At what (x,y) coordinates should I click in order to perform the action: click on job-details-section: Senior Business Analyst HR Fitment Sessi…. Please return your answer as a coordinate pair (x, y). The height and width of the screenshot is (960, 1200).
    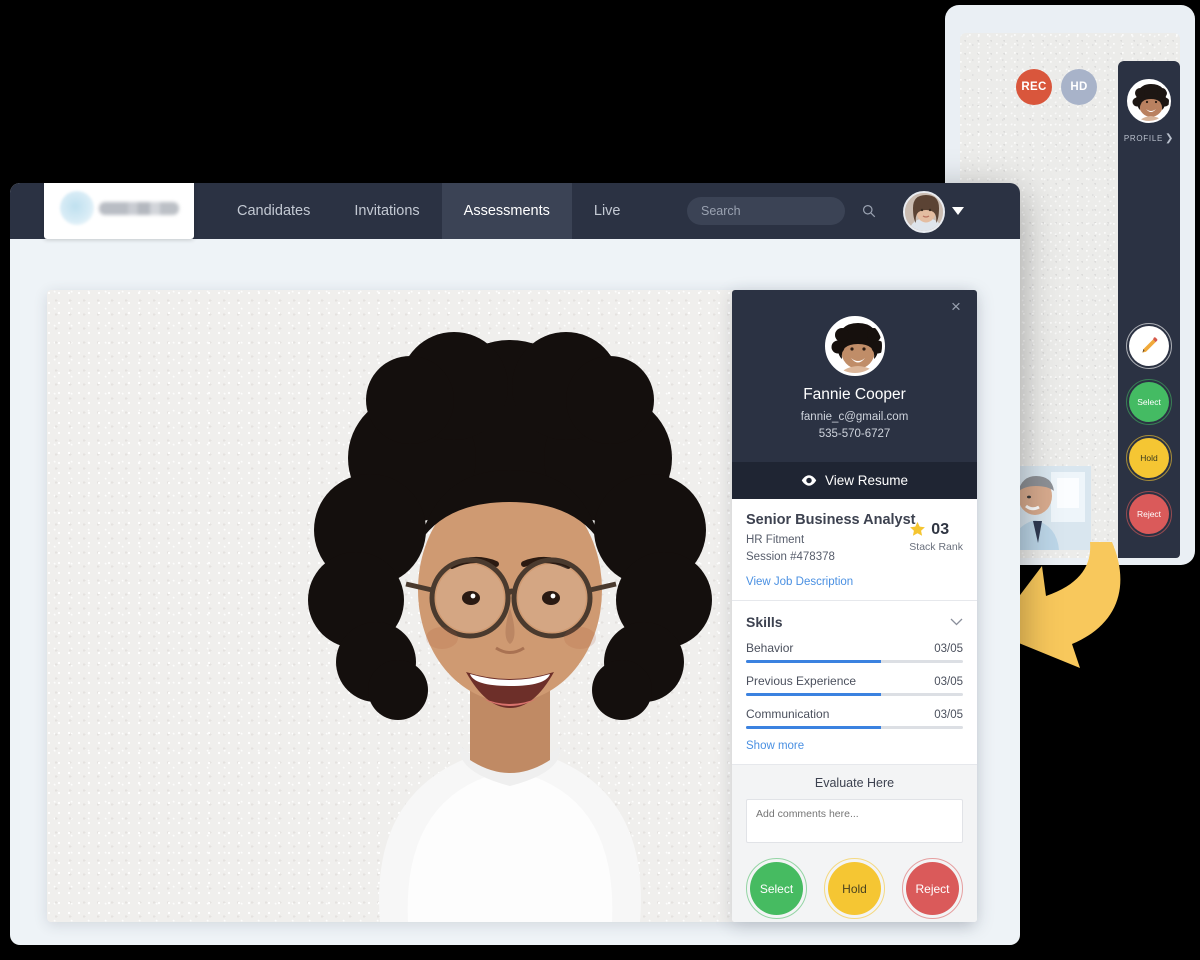
    Looking at the image, I should click on (854, 550).